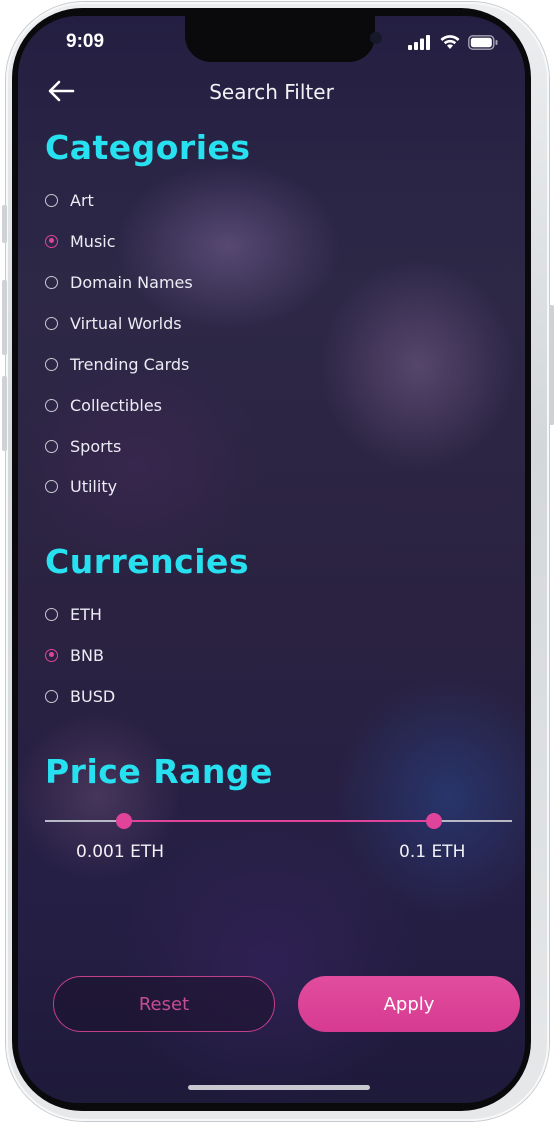 The width and height of the screenshot is (555, 1125). I want to click on option-label: BUSD, so click(93, 696).